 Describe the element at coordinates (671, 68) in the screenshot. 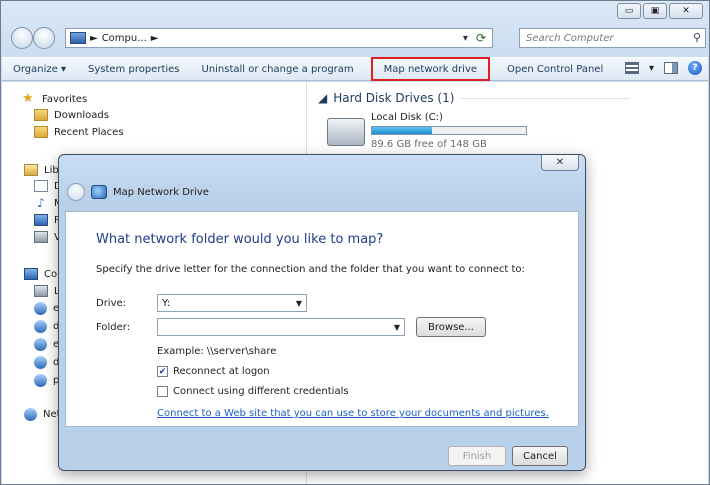

I see `preview-pane-icon` at that location.